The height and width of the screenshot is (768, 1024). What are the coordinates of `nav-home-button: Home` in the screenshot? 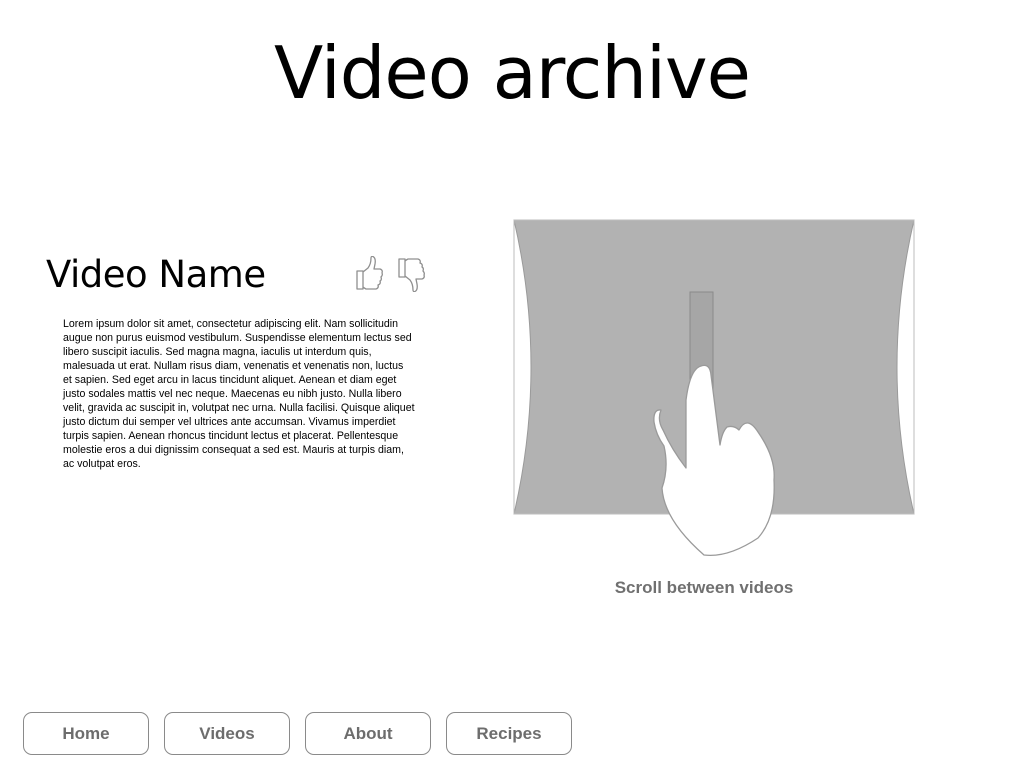 It's located at (86, 733).